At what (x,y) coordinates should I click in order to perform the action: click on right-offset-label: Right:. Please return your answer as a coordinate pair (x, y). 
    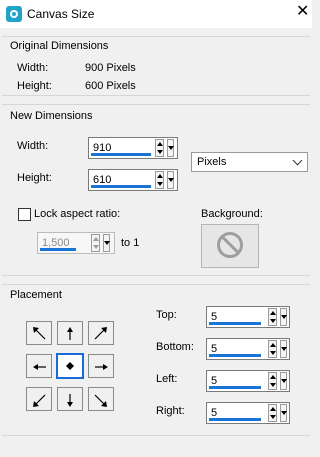
    Looking at the image, I should click on (170, 411).